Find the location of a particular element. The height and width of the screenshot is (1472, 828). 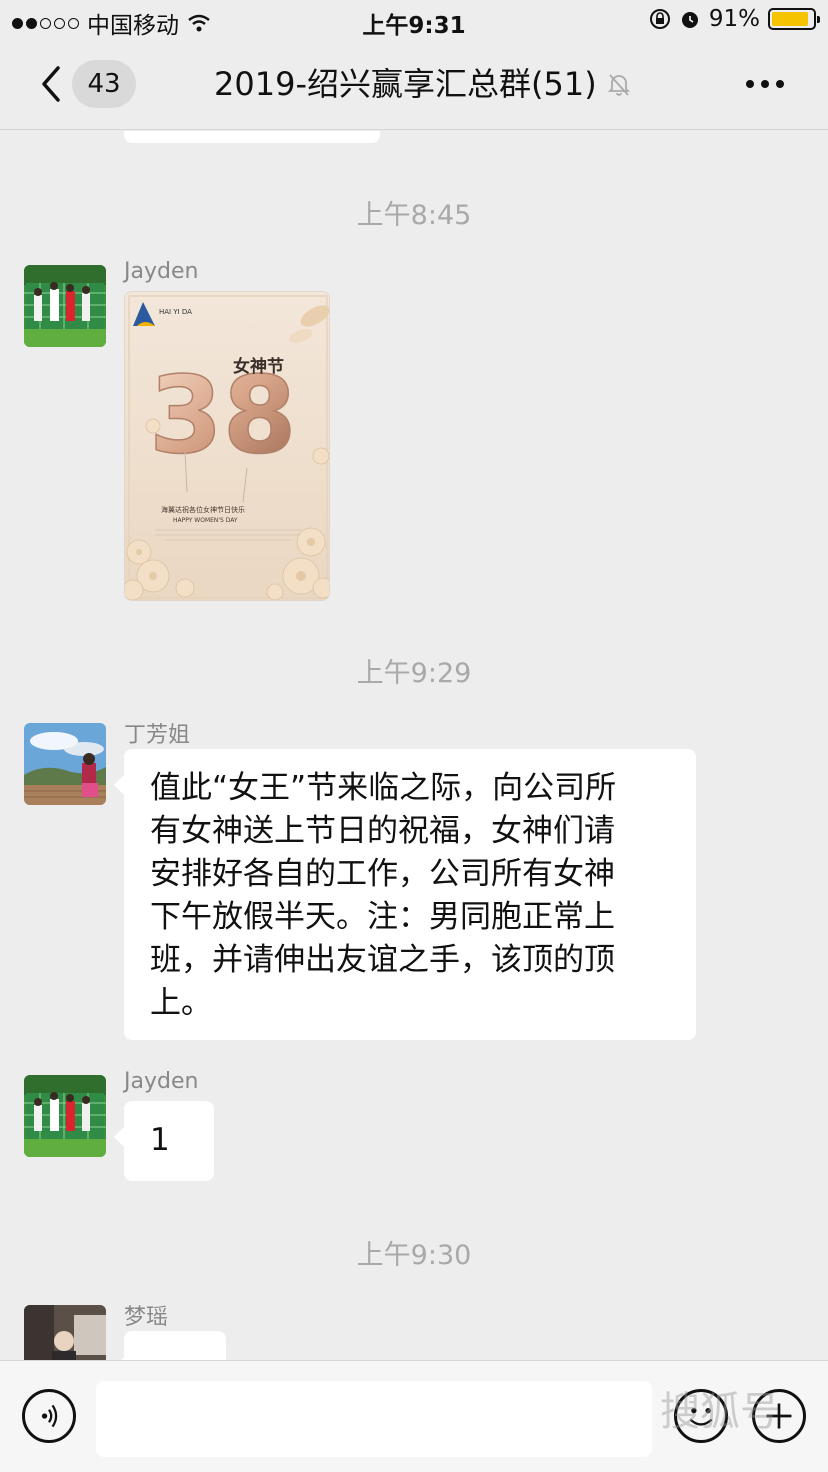

battery-icon is located at coordinates (794, 19).